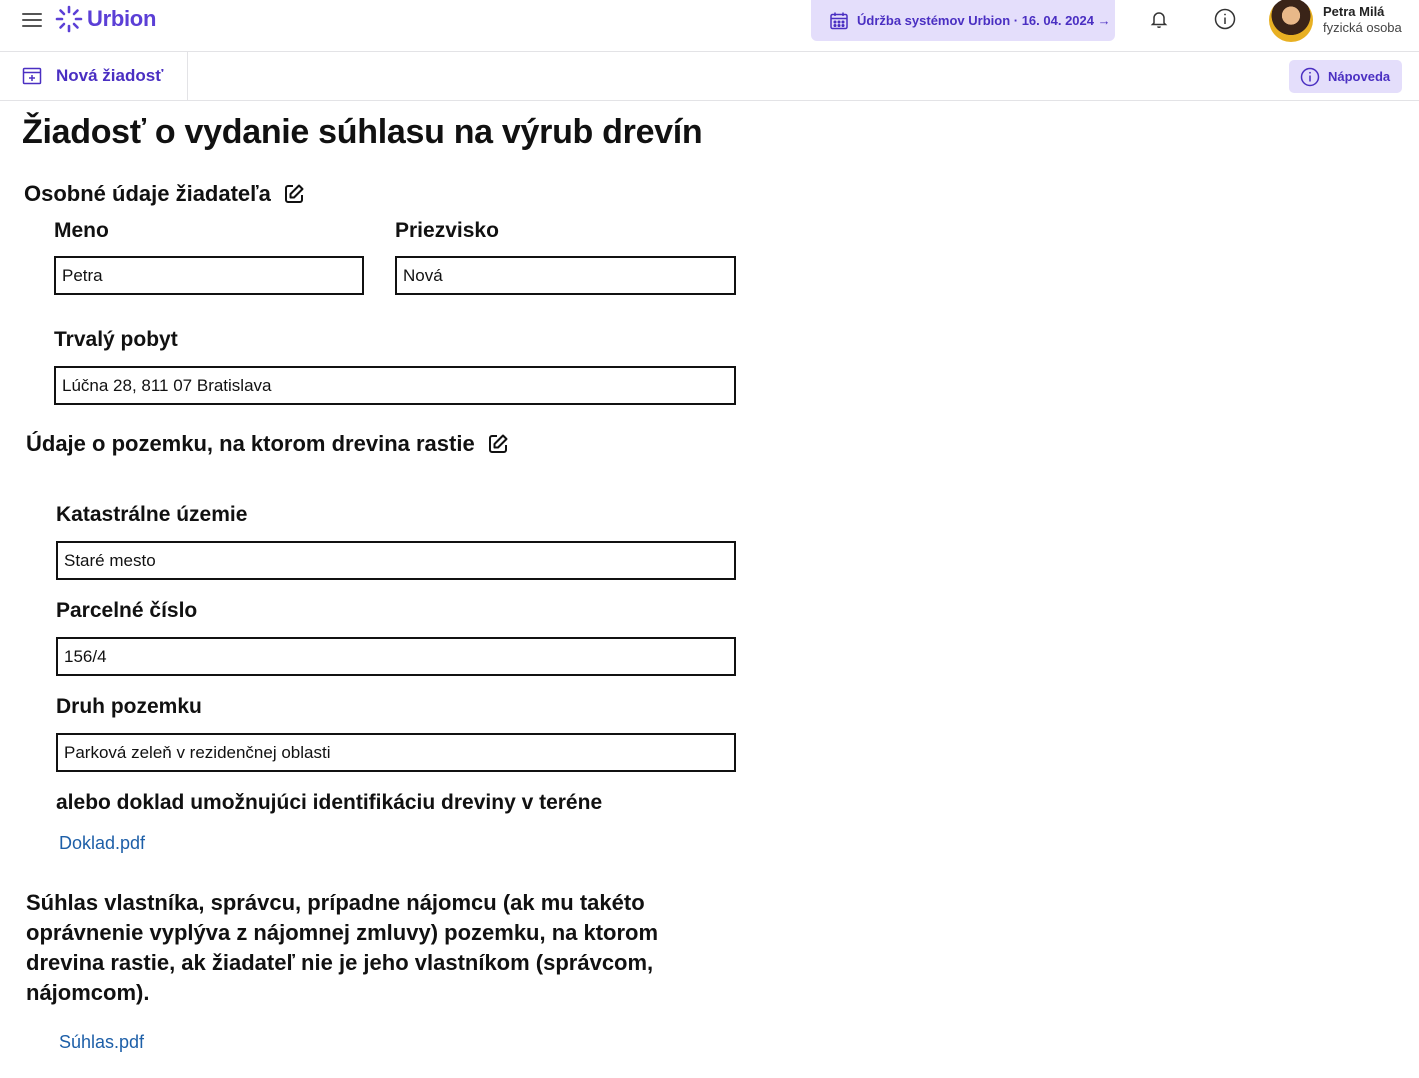 The width and height of the screenshot is (1419, 1078). I want to click on address-field, so click(395, 385).